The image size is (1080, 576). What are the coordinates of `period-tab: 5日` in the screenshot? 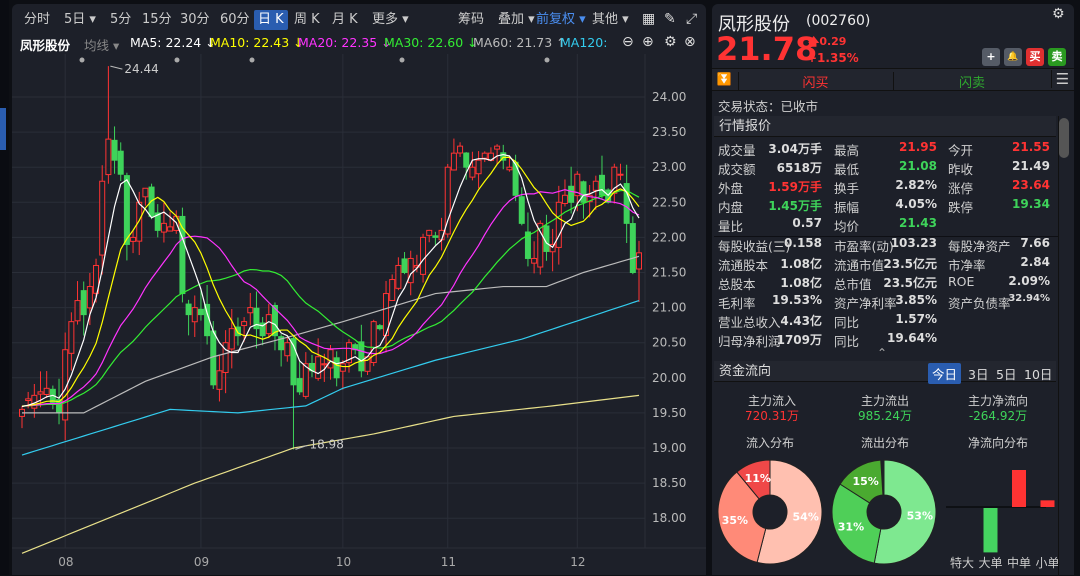 It's located at (1006, 373).